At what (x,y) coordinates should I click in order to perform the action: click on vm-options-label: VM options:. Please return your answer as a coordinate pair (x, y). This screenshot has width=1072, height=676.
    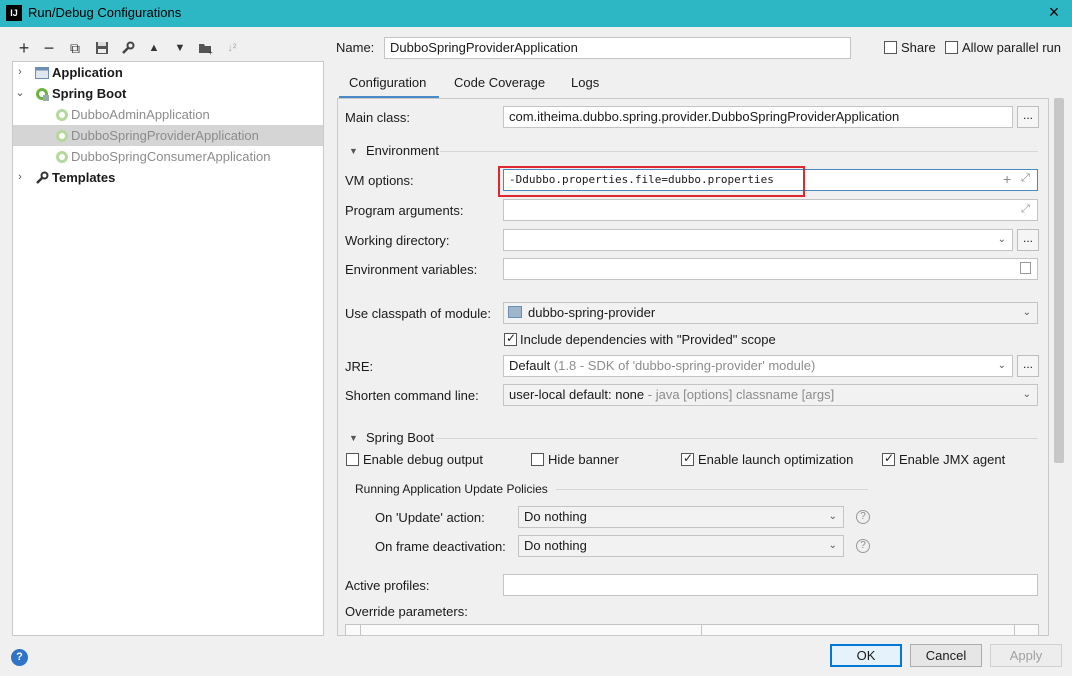
    Looking at the image, I should click on (379, 180).